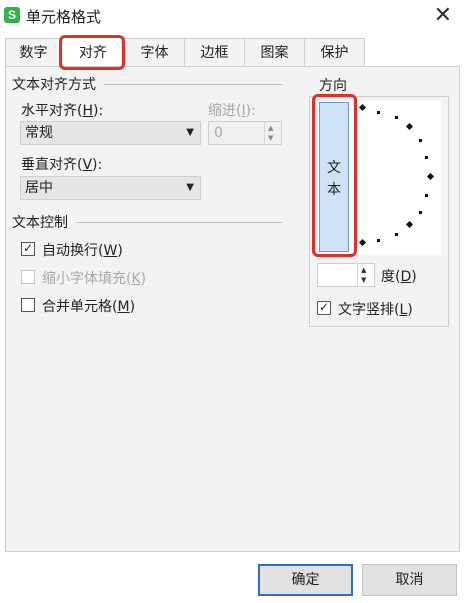 The image size is (466, 603). Describe the element at coordinates (110, 188) in the screenshot. I see `vertical-align-select: 居中 ▼` at that location.